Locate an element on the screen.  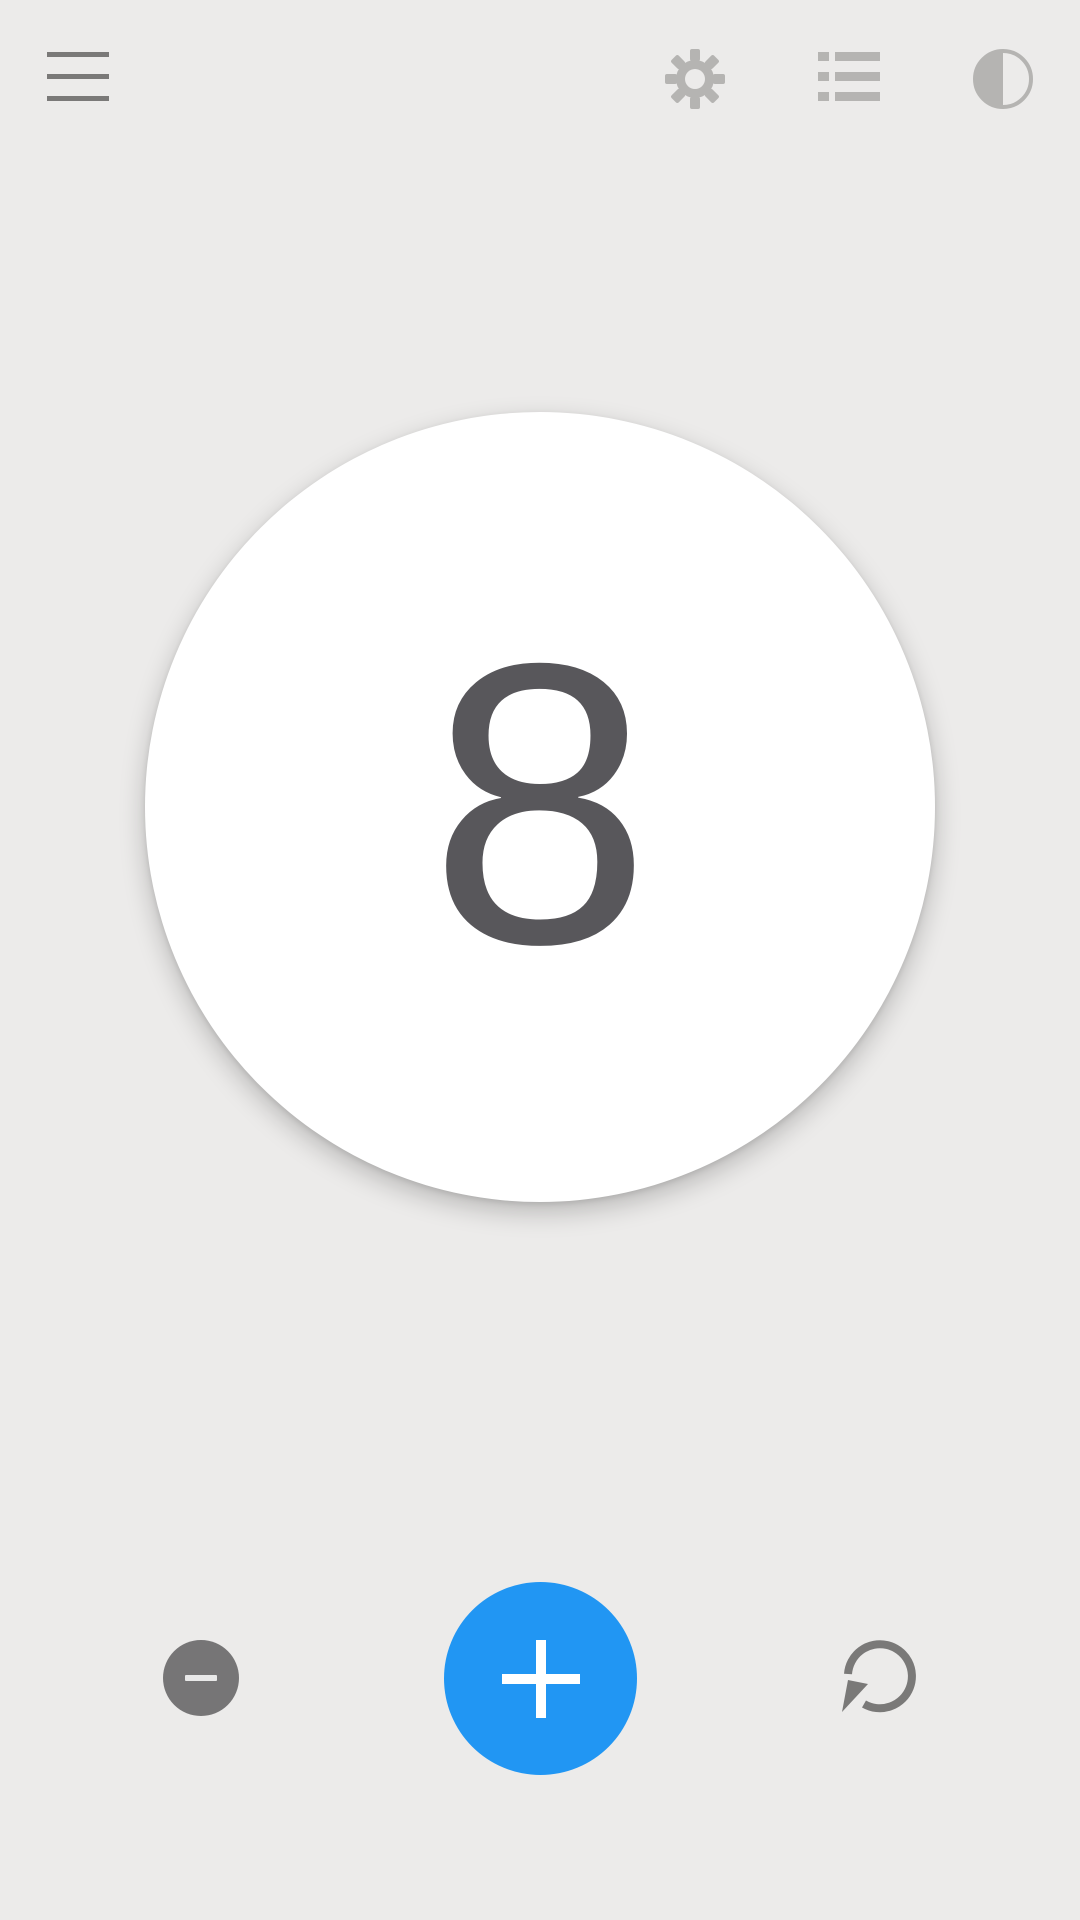
minus-icon is located at coordinates (201, 1678).